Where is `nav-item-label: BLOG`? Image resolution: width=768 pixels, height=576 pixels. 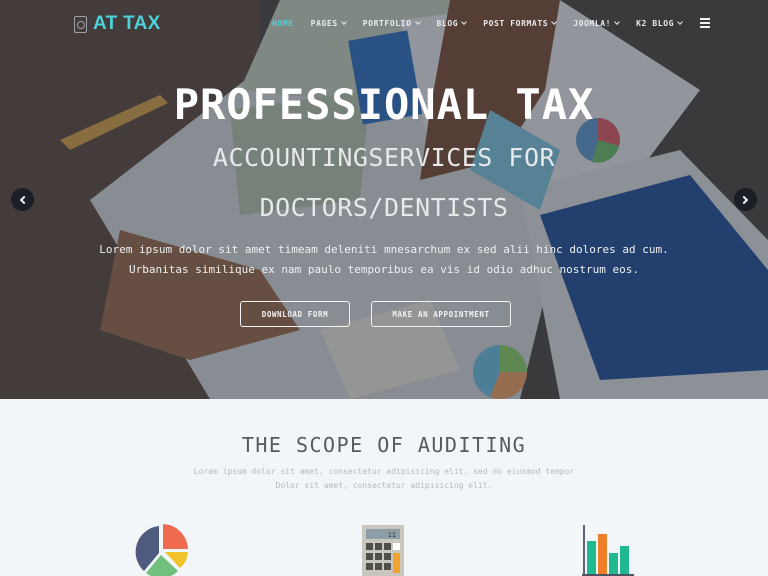
nav-item-label: BLOG is located at coordinates (447, 23).